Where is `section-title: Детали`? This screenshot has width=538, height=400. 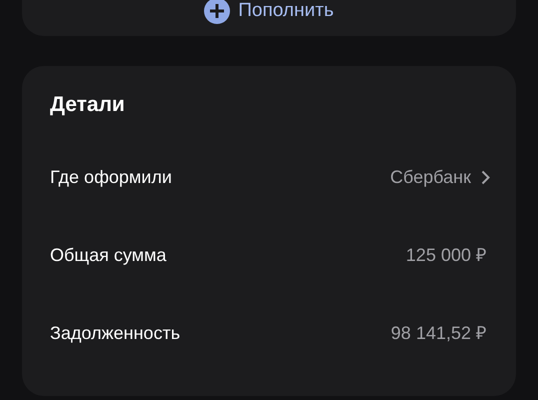 section-title: Детали is located at coordinates (88, 105).